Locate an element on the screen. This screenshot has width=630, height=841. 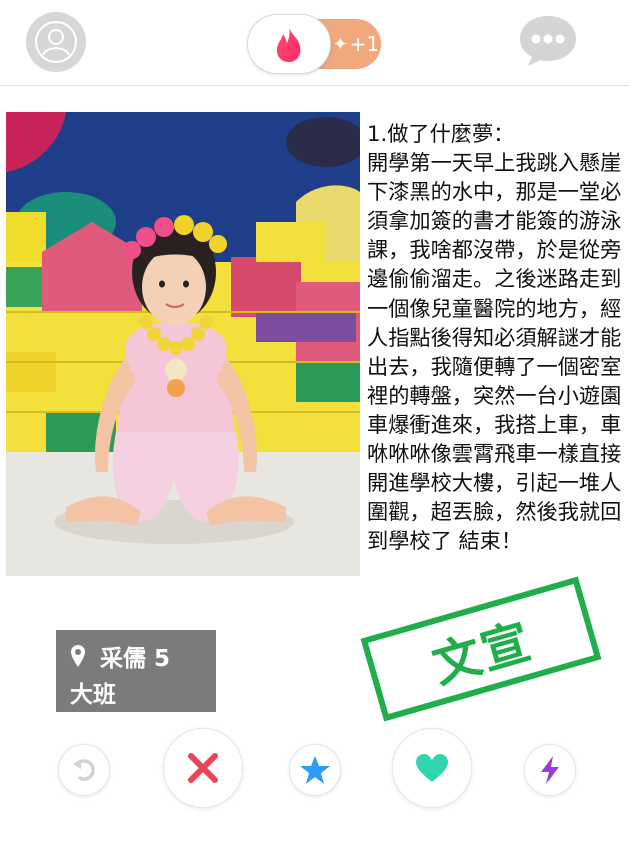
name-tag: 采儒 5 大班 is located at coordinates (136, 671).